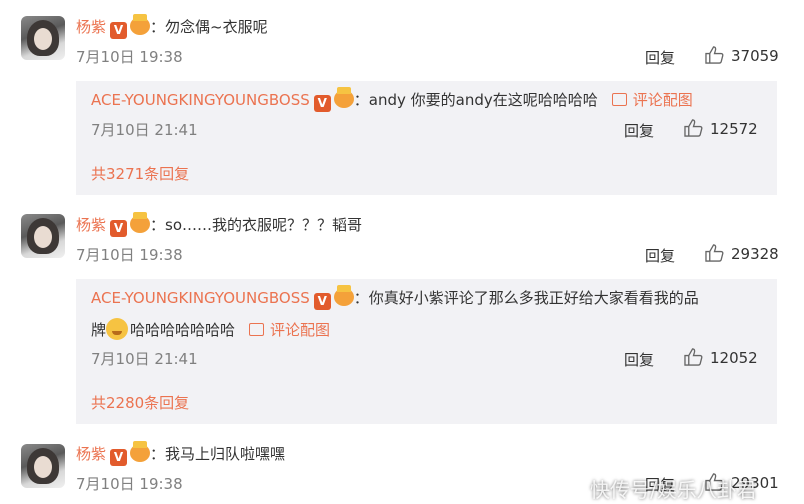 This screenshot has height=504, width=804. What do you see at coordinates (734, 129) in the screenshot?
I see `like-count: 12572` at bounding box center [734, 129].